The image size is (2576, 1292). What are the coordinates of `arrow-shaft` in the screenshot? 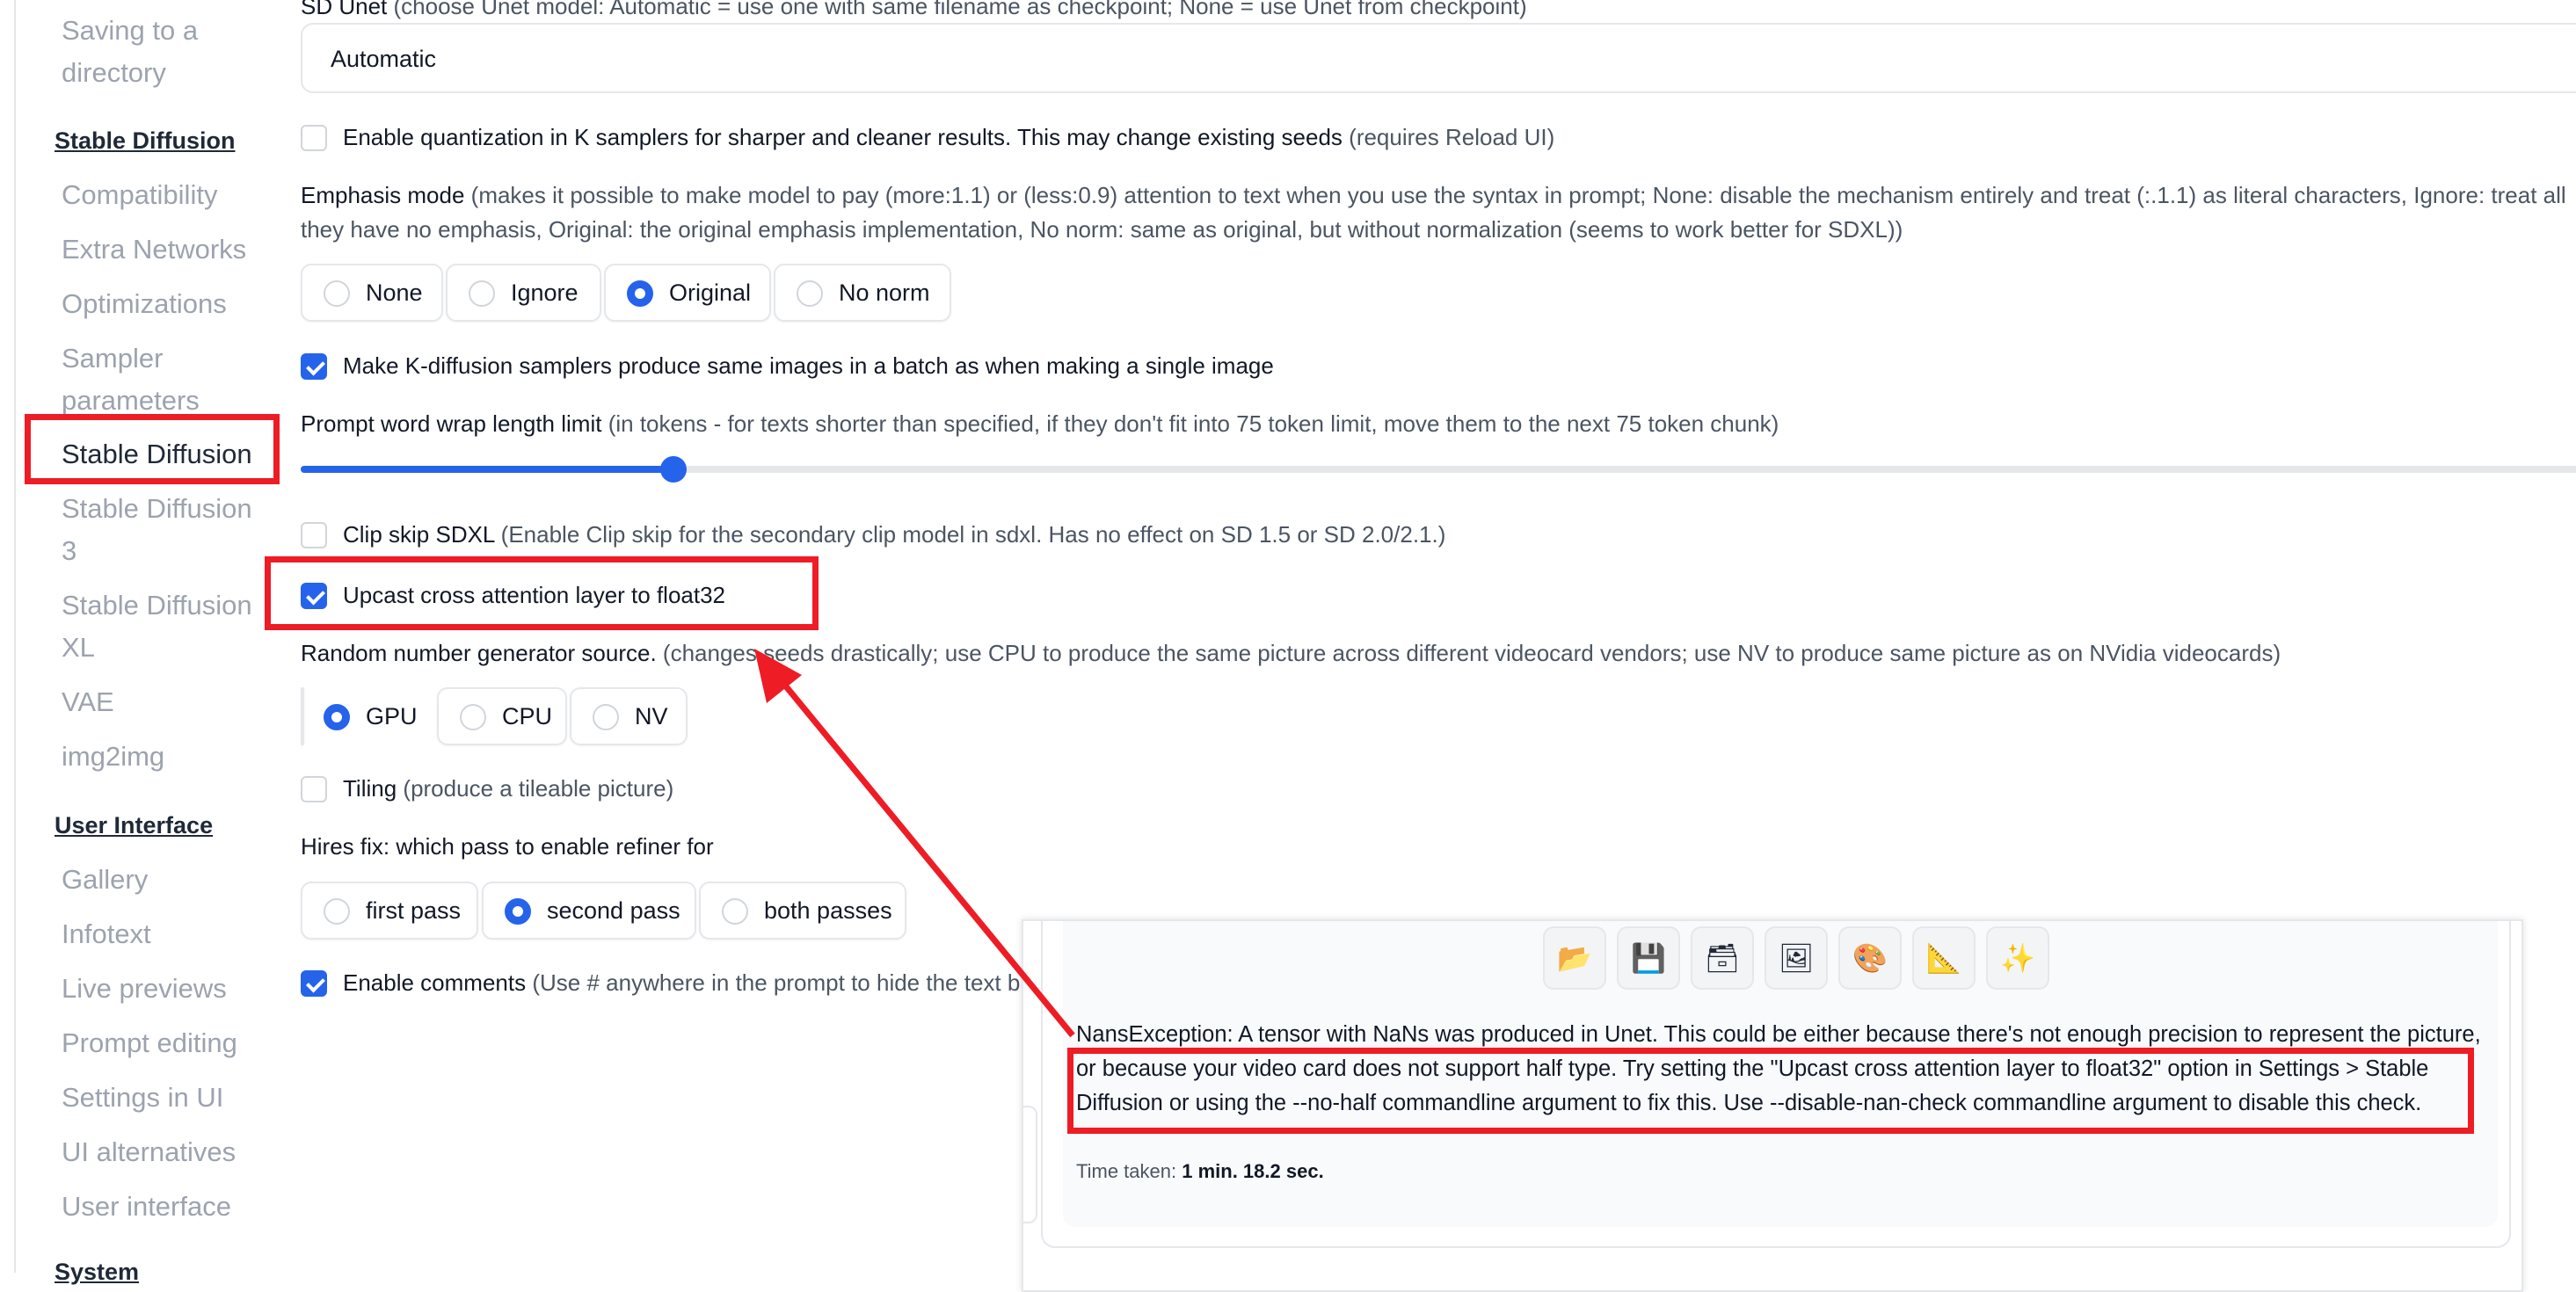 It's located at (925, 856).